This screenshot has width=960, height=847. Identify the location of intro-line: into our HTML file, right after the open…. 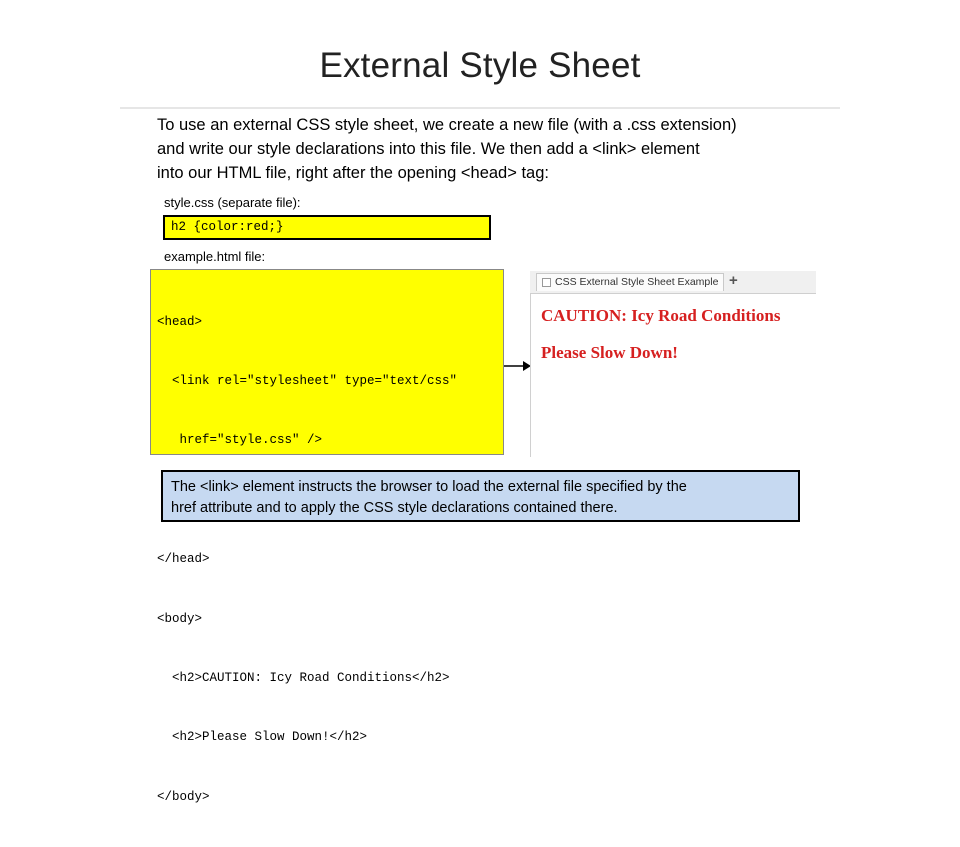
(353, 173).